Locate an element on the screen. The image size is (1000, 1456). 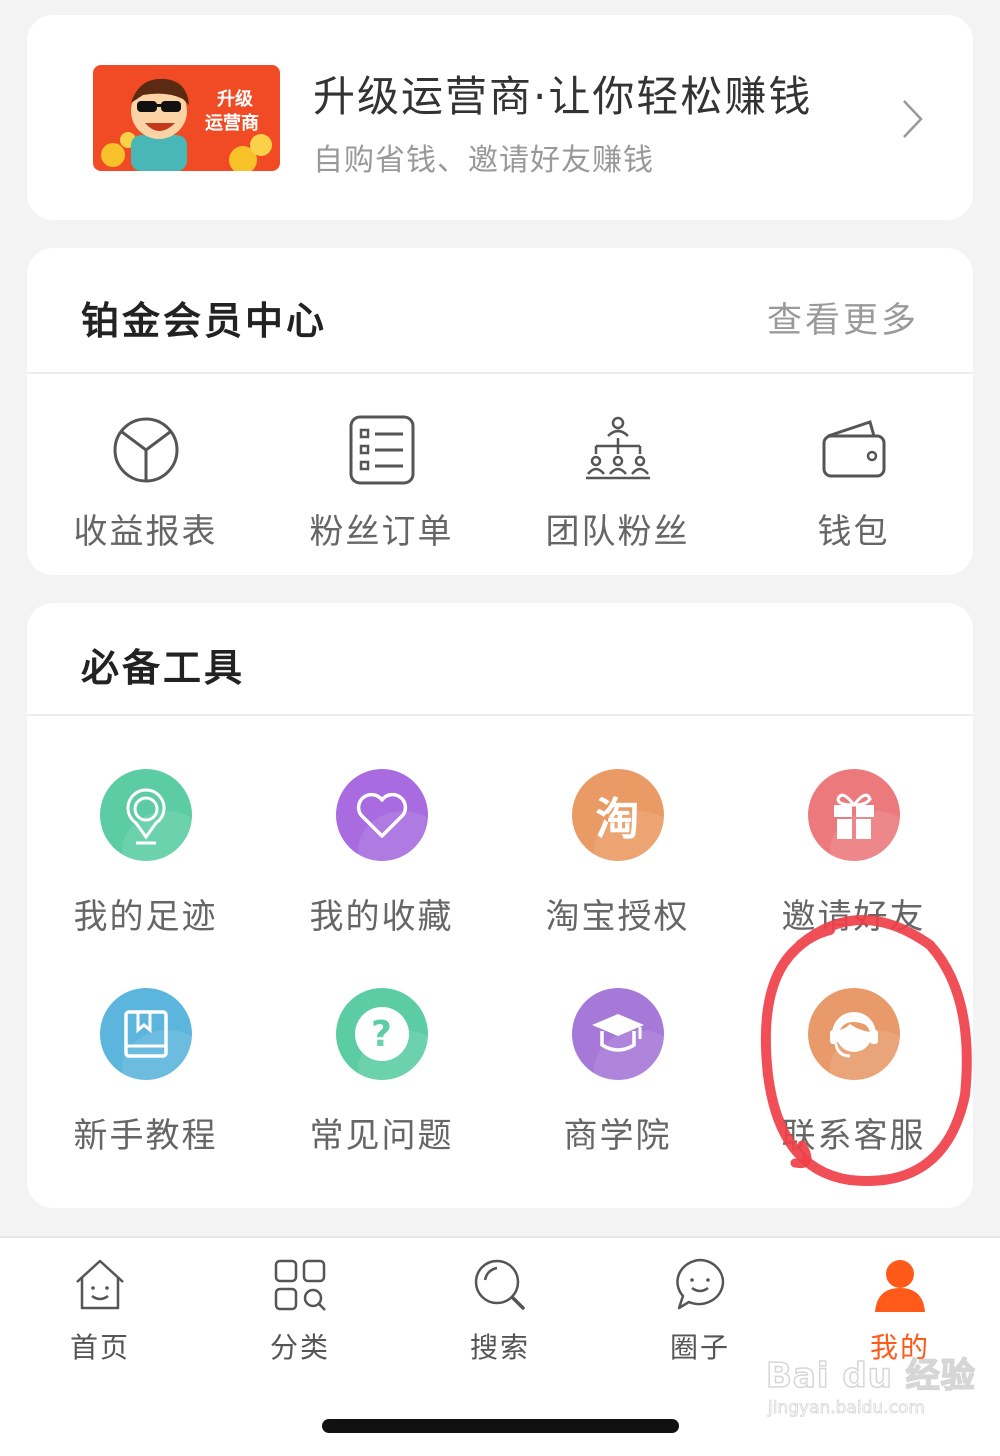
tool-contact-customer-service: 联系客服 is located at coordinates (853, 1072).